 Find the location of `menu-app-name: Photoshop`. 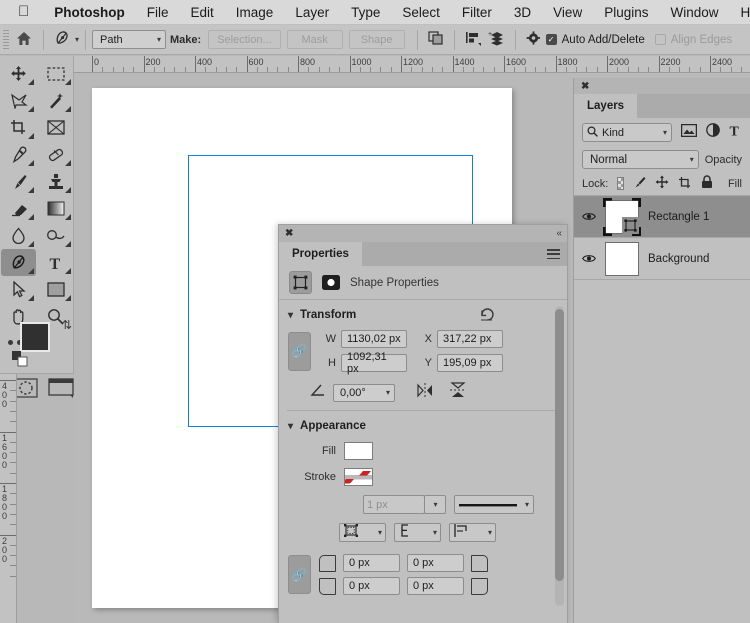

menu-app-name: Photoshop is located at coordinates (89, 12).